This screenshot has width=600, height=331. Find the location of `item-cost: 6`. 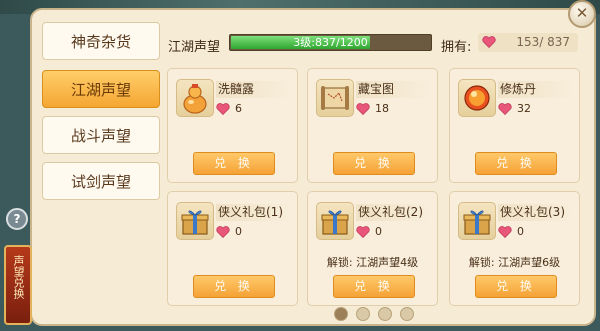

item-cost: 6 is located at coordinates (229, 108).